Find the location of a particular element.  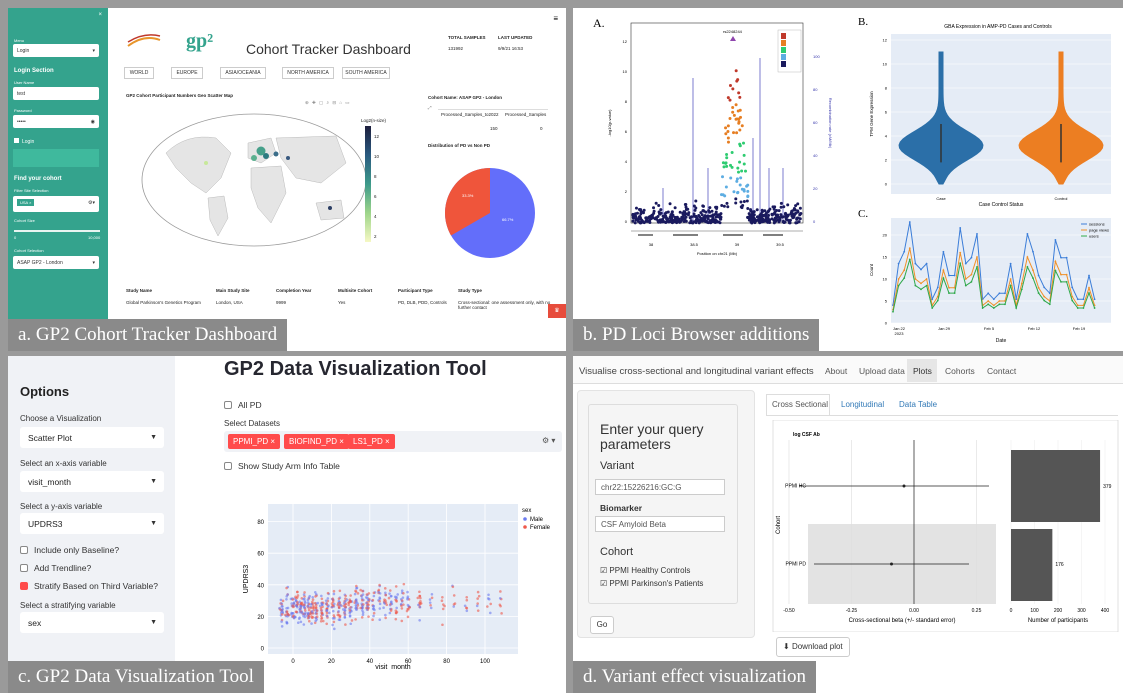

y-variable-value: UPDRS3 is located at coordinates (45, 524).